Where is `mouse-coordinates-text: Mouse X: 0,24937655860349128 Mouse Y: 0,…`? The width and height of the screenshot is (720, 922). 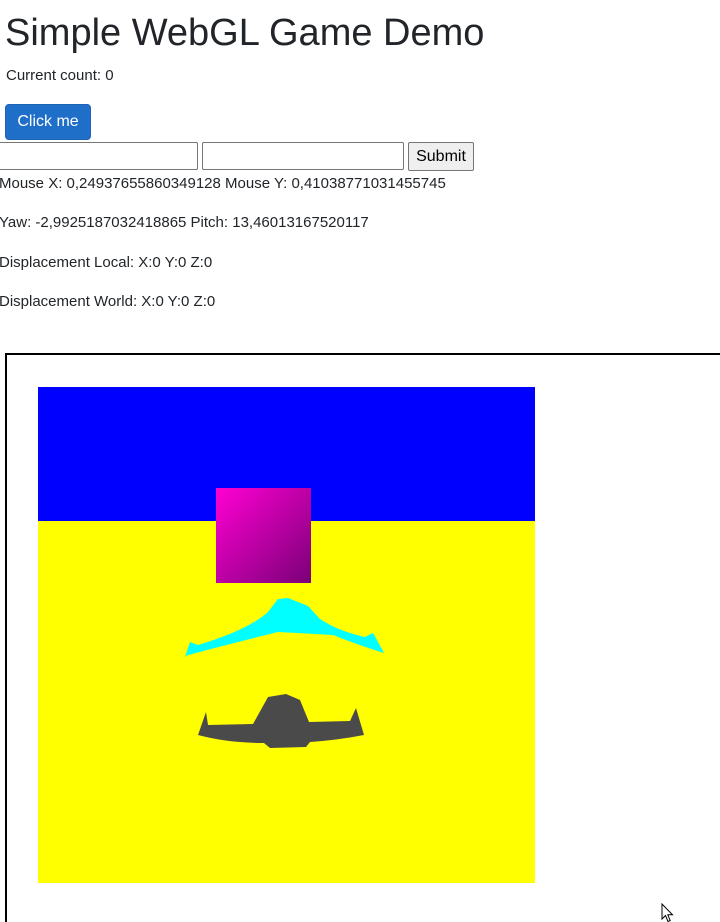 mouse-coordinates-text: Mouse X: 0,24937655860349128 Mouse Y: 0,… is located at coordinates (223, 183).